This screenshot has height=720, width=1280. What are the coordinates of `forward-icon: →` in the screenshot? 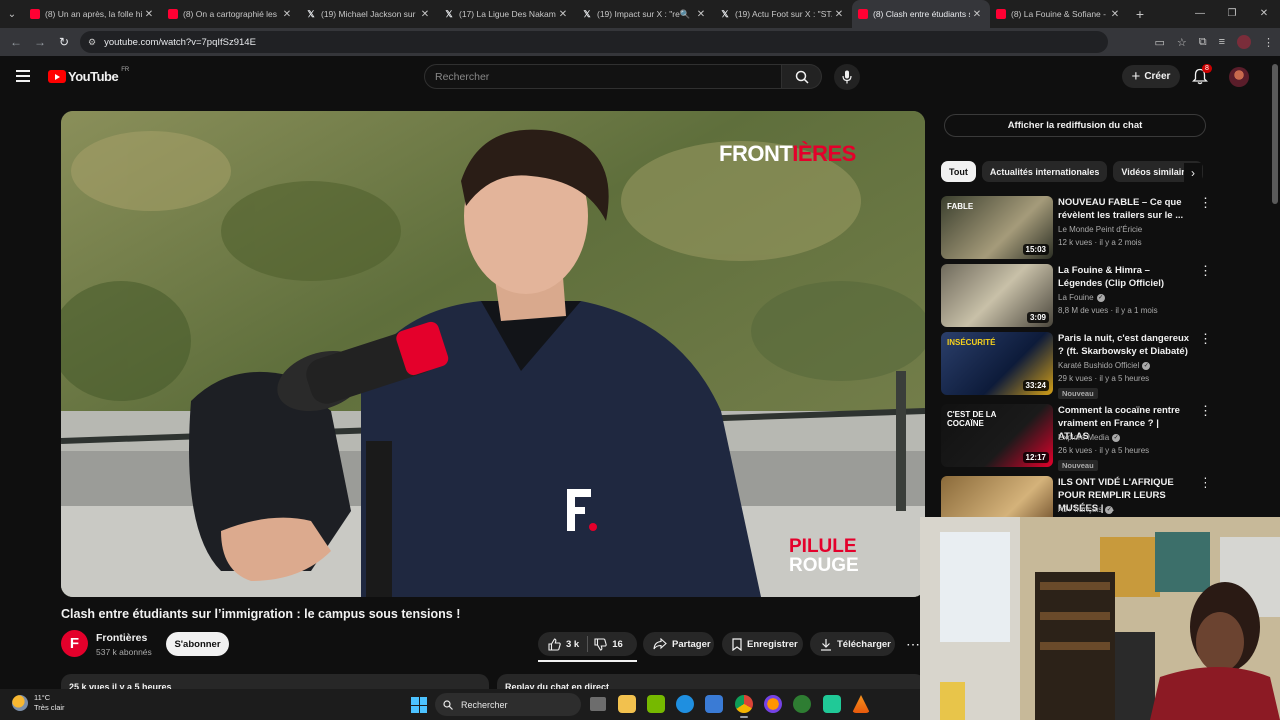 It's located at (40, 42).